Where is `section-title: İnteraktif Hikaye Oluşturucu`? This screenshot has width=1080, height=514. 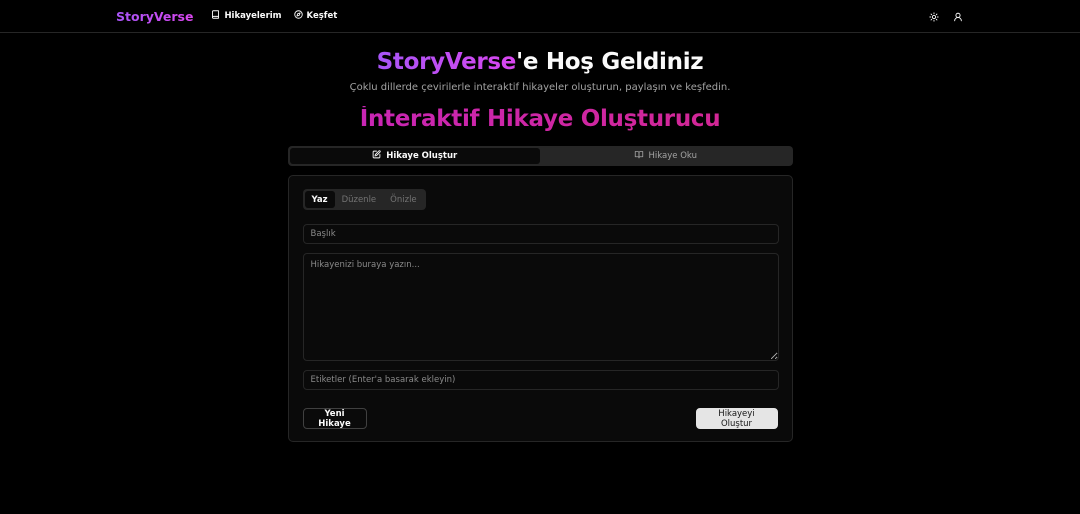 section-title: İnteraktif Hikaye Oluşturucu is located at coordinates (540, 119).